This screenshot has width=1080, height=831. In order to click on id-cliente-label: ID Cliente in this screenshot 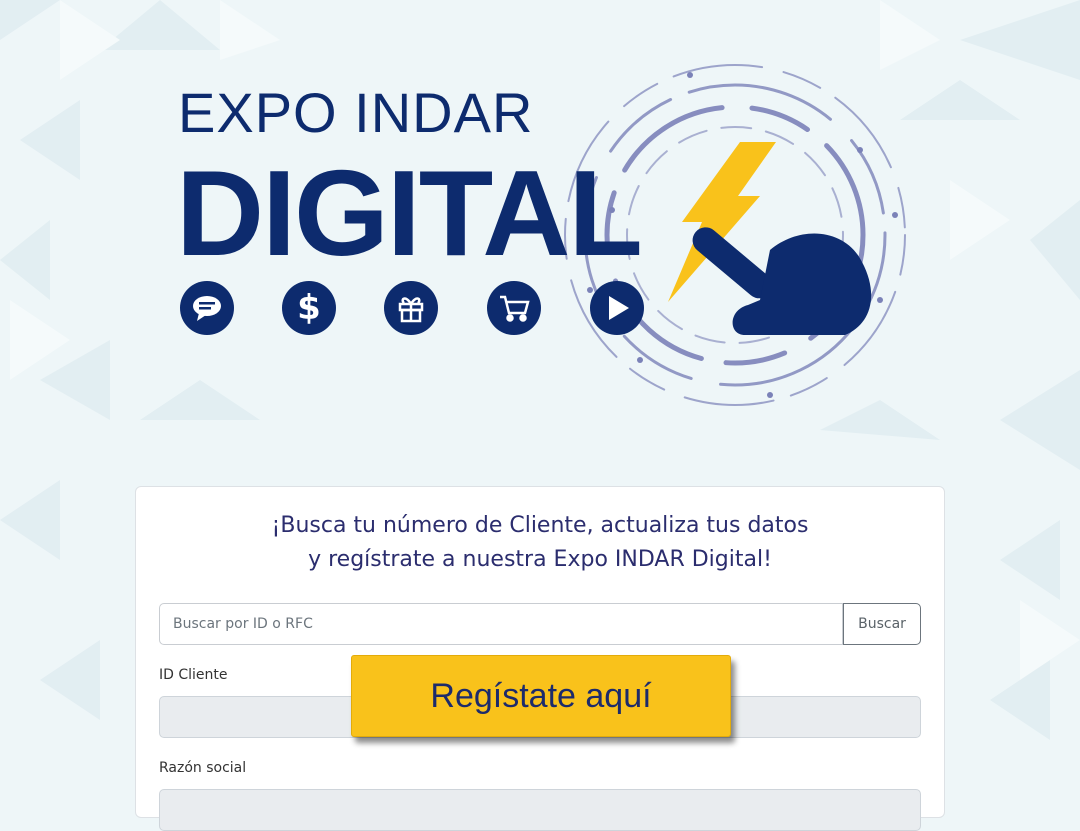, I will do `click(193, 675)`.